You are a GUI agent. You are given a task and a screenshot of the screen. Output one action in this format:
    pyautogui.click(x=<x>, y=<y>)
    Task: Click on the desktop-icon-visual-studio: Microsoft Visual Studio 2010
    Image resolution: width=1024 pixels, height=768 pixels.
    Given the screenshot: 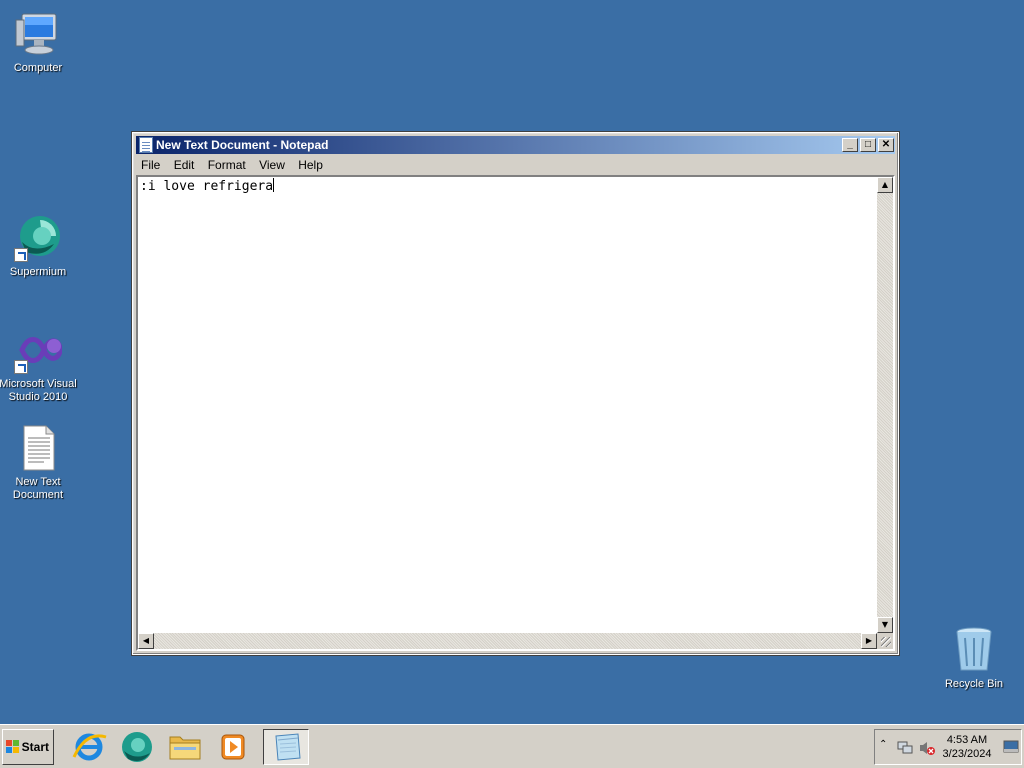 What is the action you would take?
    pyautogui.click(x=39, y=365)
    